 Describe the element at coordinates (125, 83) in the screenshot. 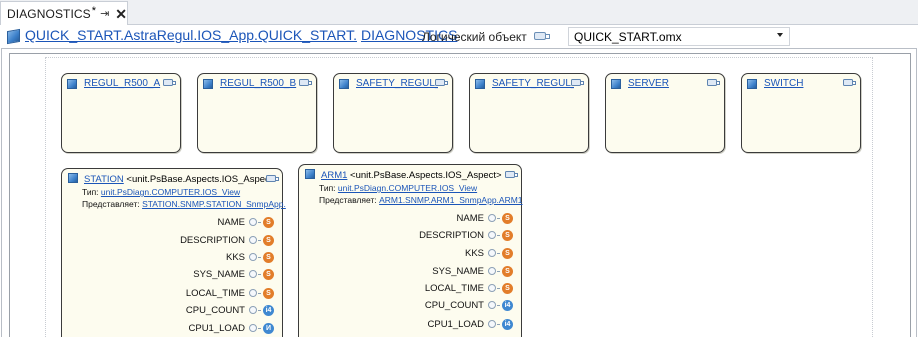

I see `node-label: REGUL_R500_A` at that location.